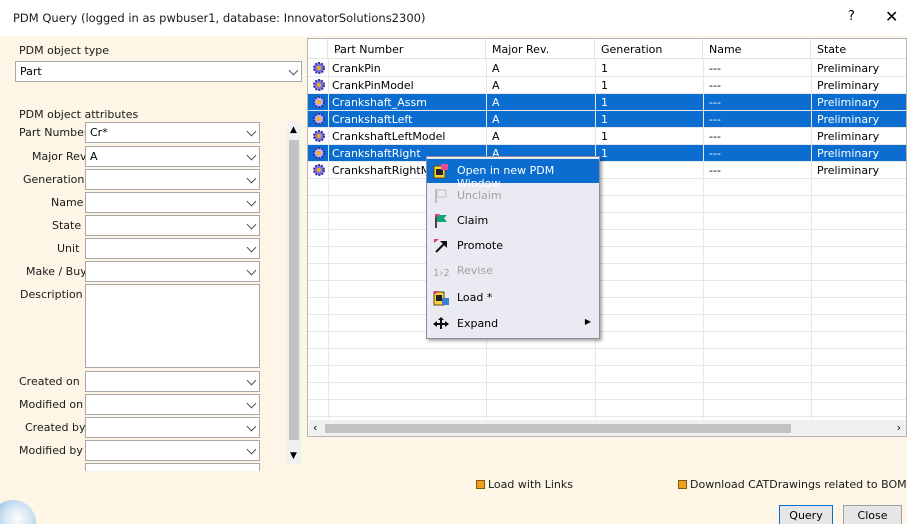 The image size is (907, 524). I want to click on table-cell-part: CrankshaftLeft, so click(372, 119).